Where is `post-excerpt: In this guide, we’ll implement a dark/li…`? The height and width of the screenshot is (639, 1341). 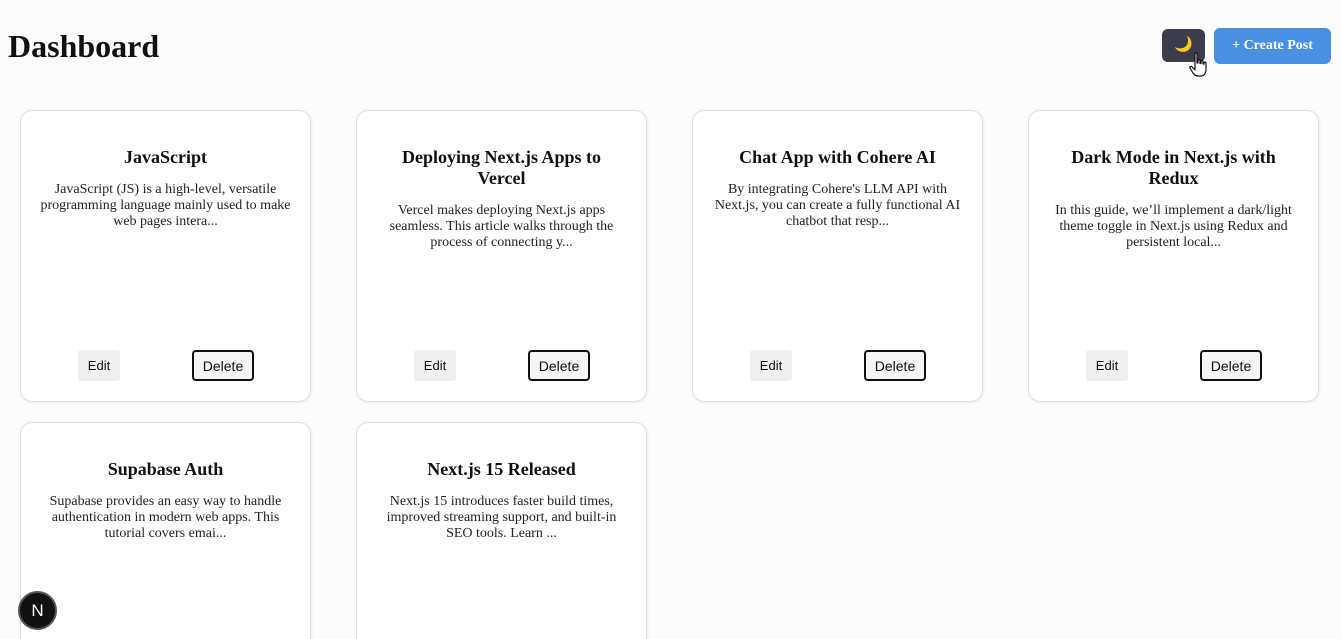 post-excerpt: In this guide, we’ll implement a dark/li… is located at coordinates (1173, 226).